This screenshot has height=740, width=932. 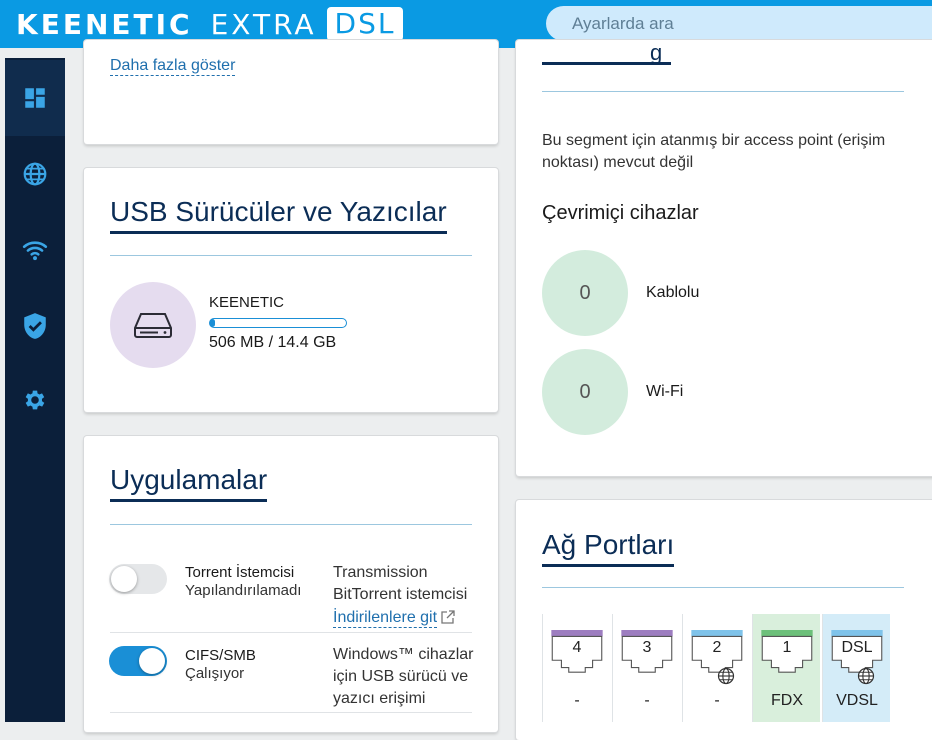 What do you see at coordinates (240, 572) in the screenshot?
I see `app-name-torrent: Torrent İstemcisi` at bounding box center [240, 572].